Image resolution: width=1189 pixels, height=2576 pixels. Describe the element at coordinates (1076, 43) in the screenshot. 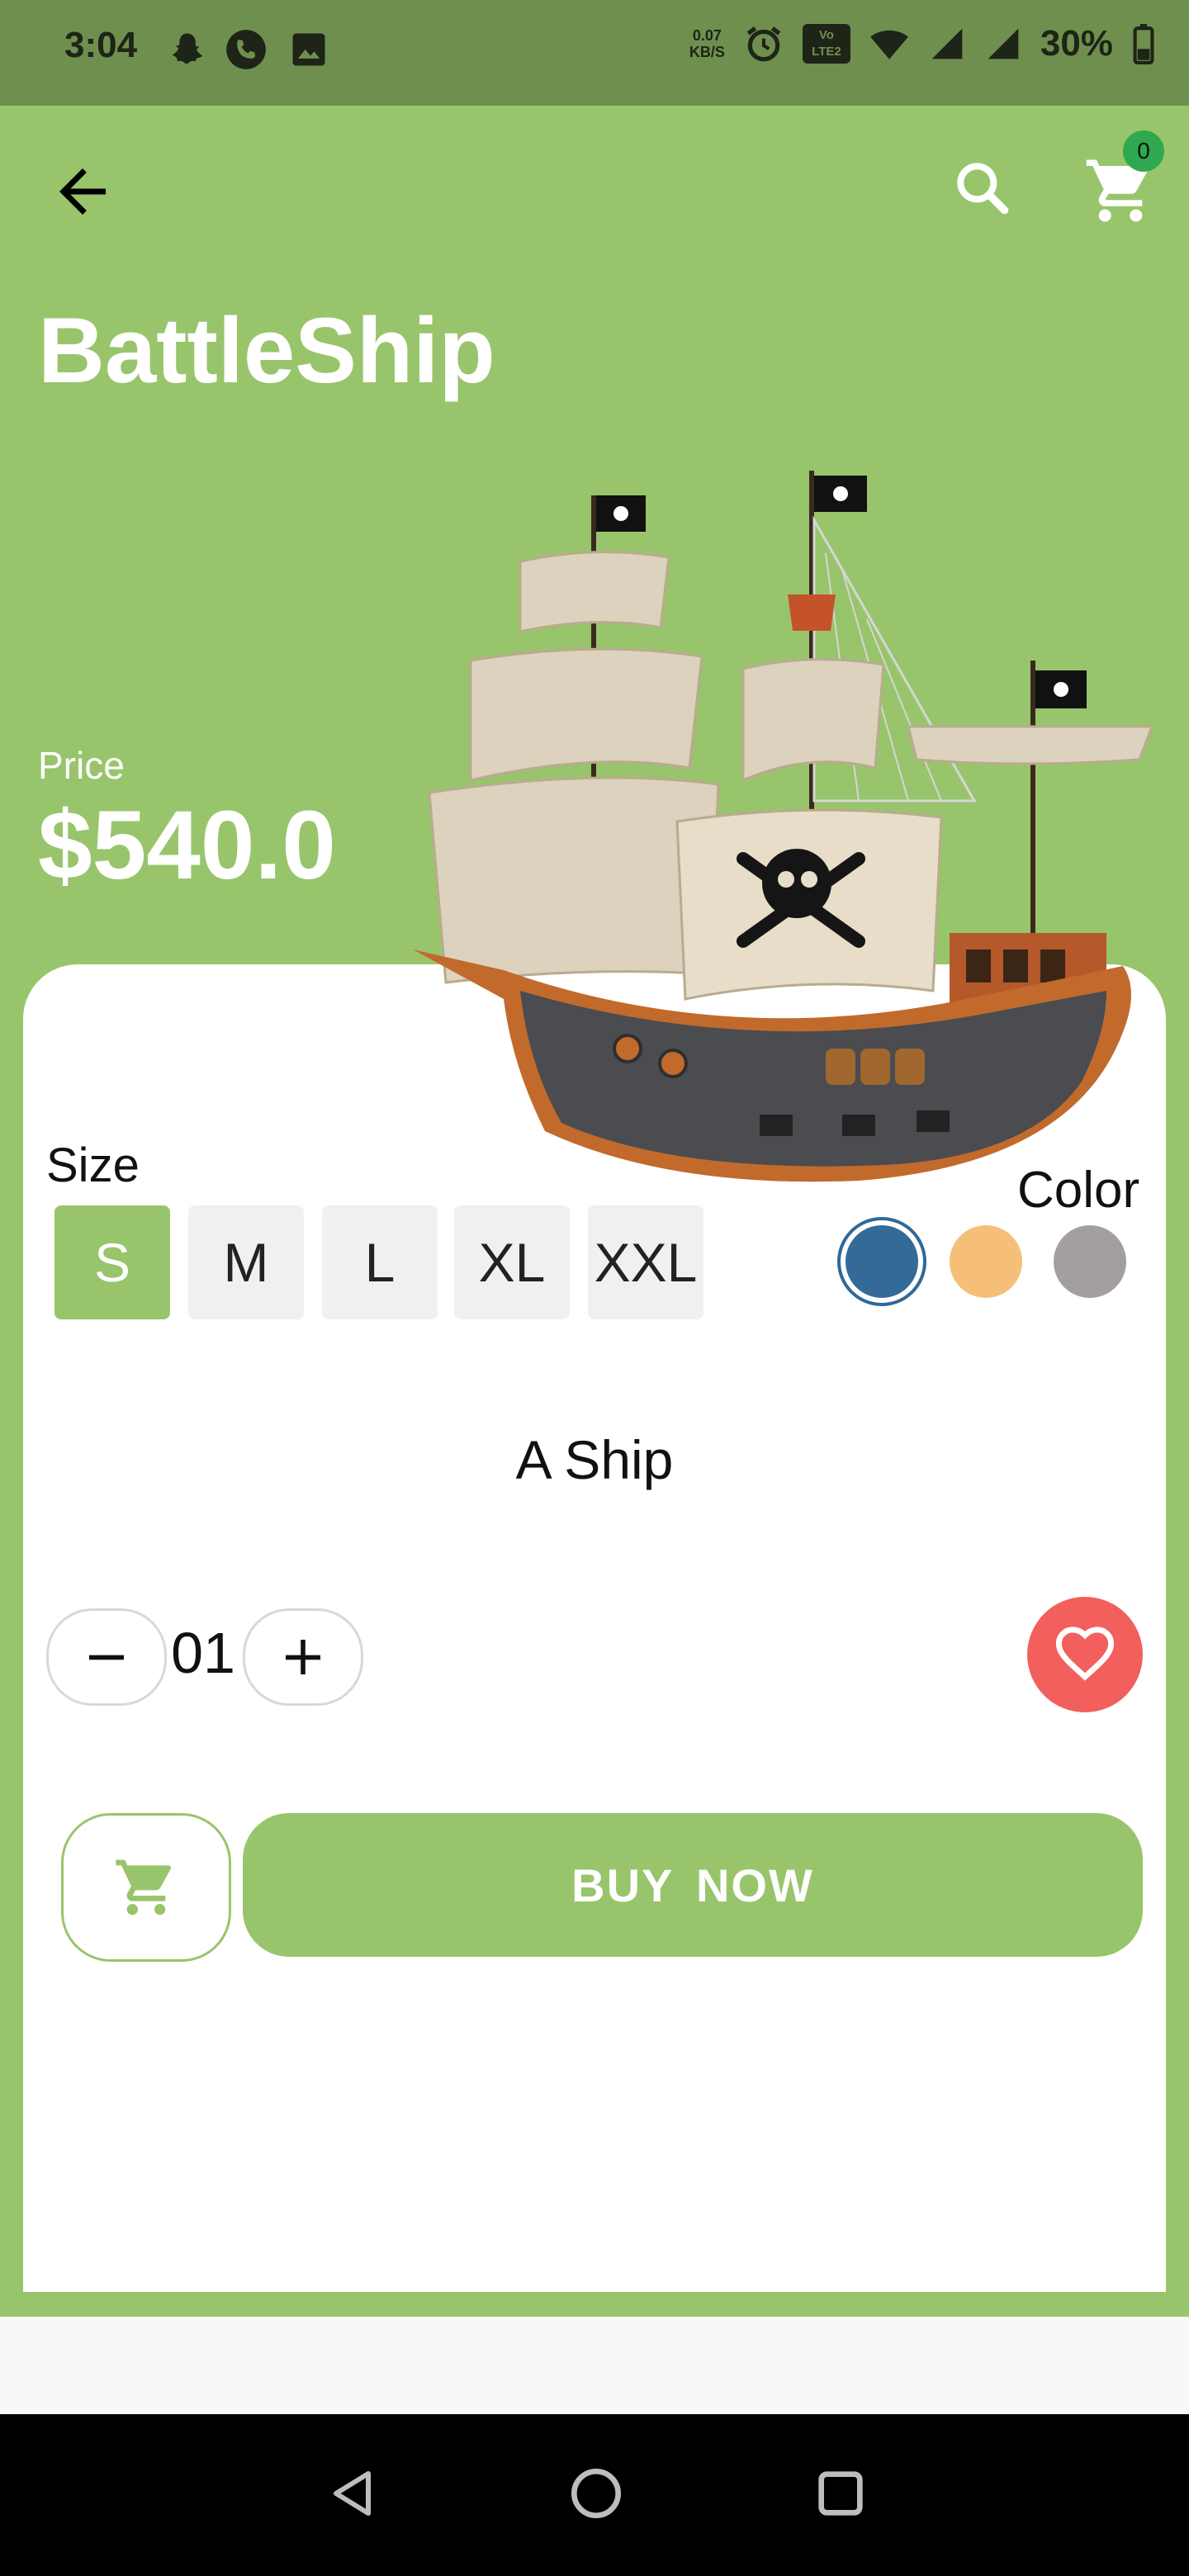

I see `battery-percent: 30%` at that location.